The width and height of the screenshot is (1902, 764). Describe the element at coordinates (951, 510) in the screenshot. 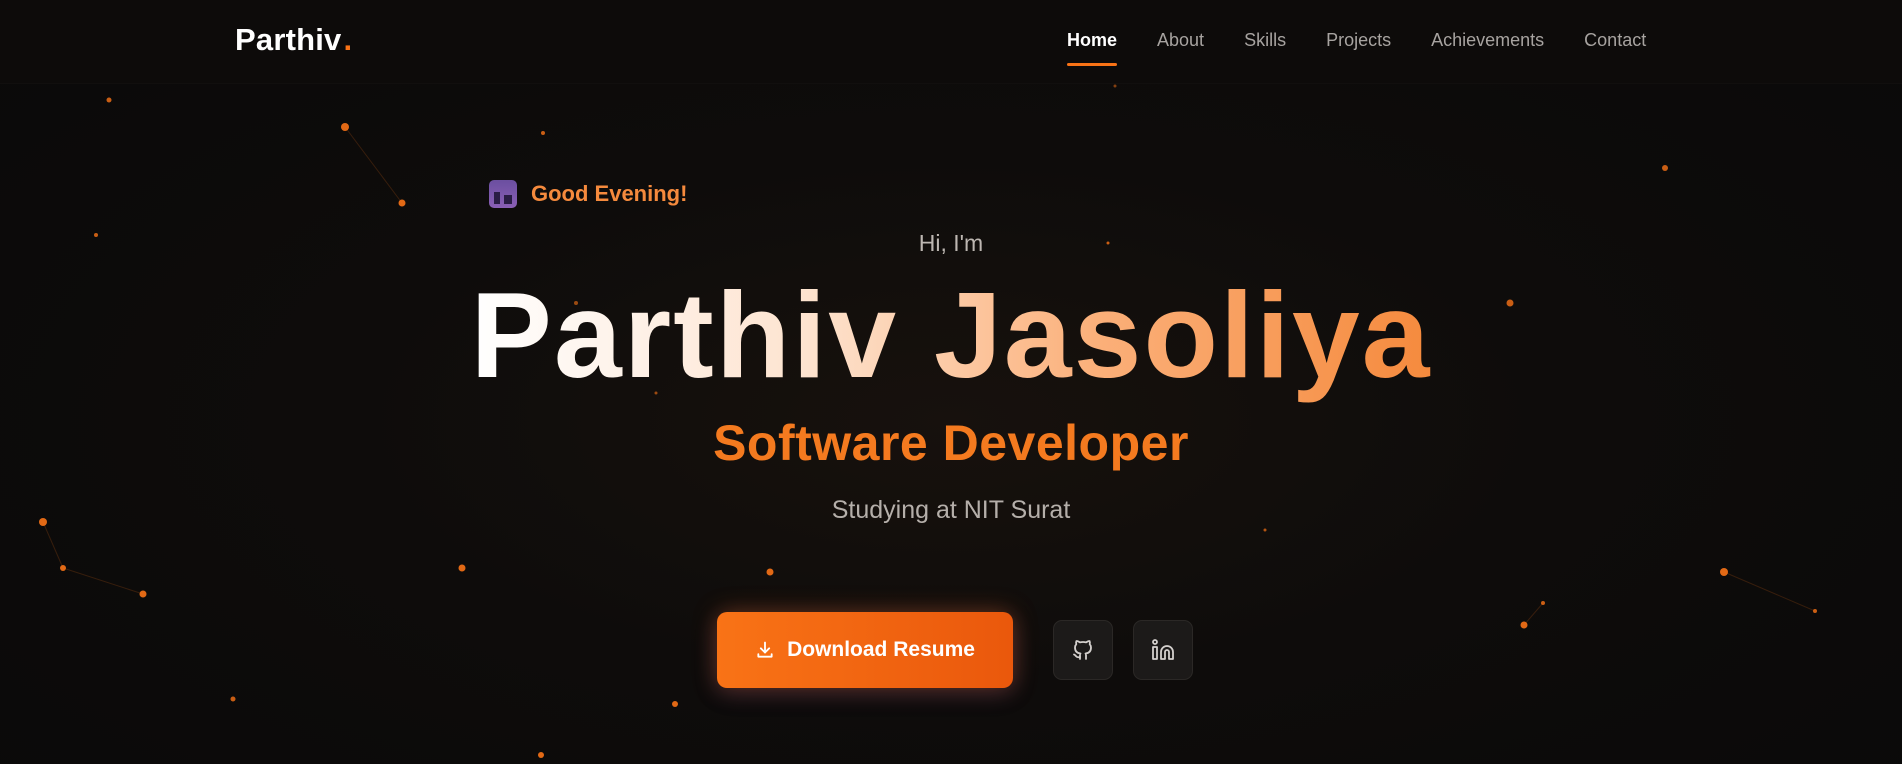

I see `hero-subtitle: Studying at NIT Surat` at that location.